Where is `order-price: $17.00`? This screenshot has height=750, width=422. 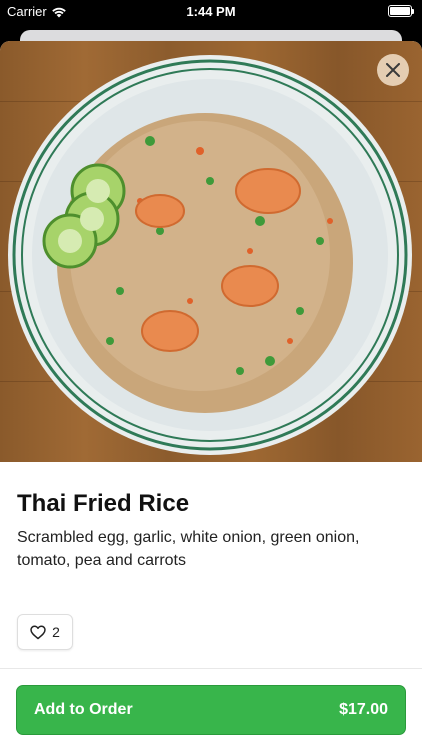 order-price: $17.00 is located at coordinates (363, 709).